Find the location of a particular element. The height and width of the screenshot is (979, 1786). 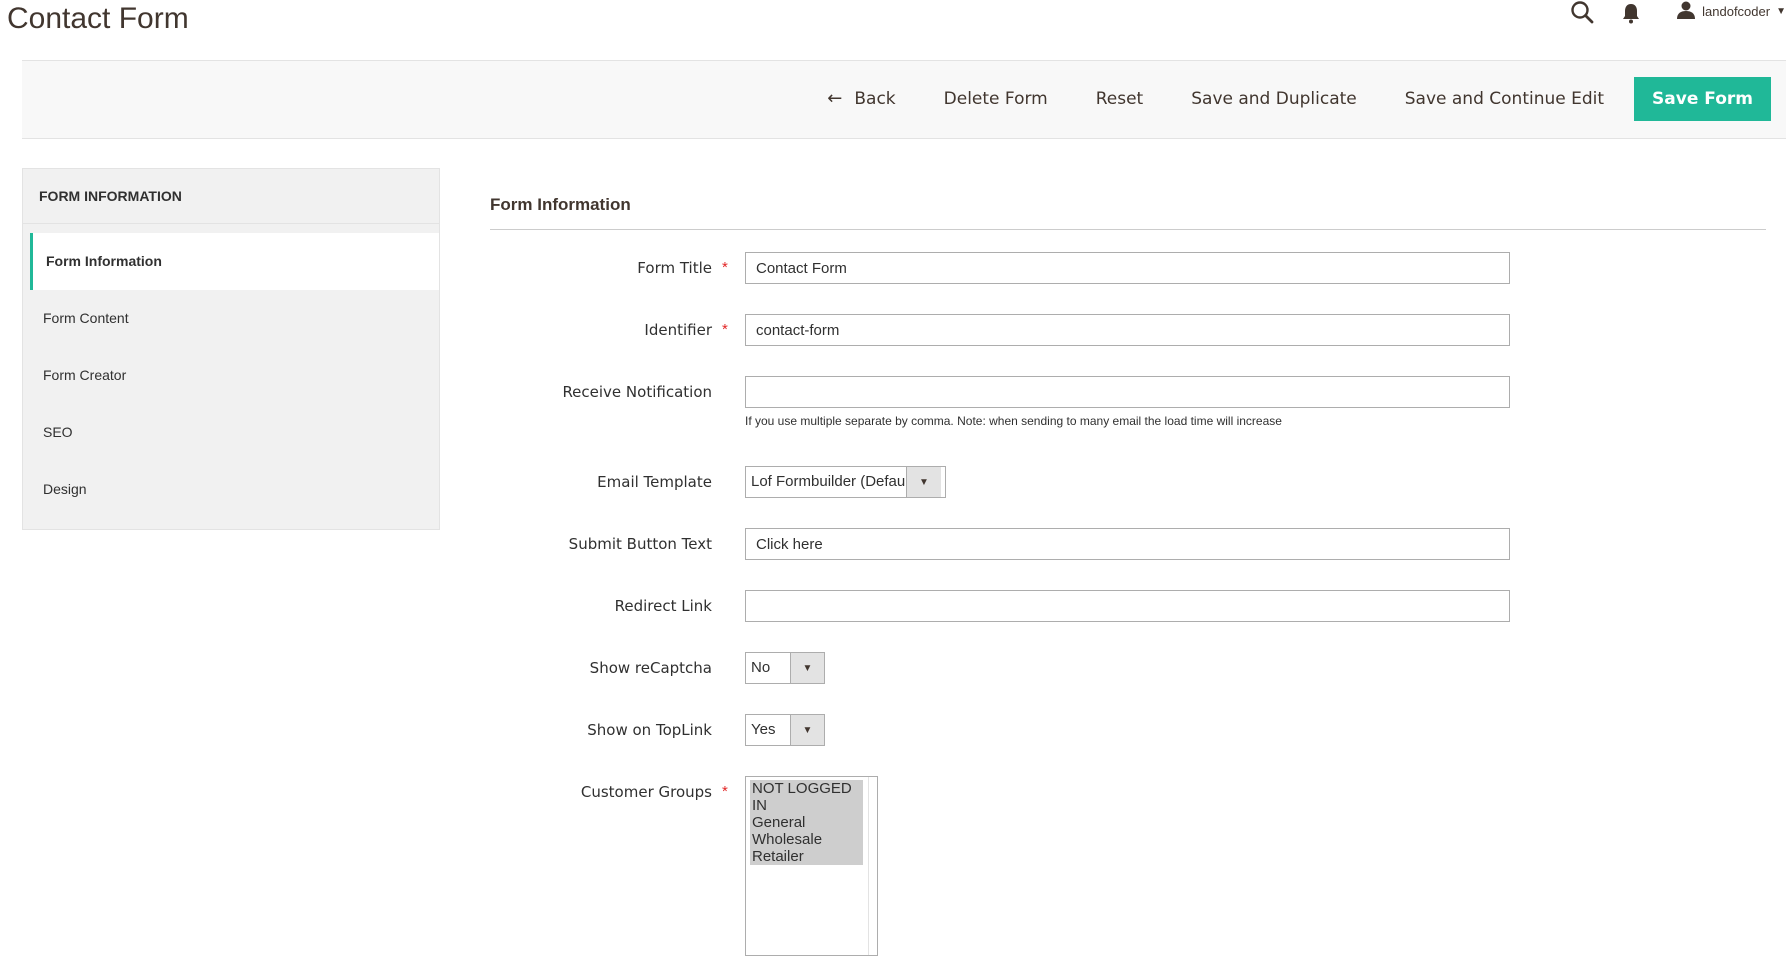

customer-group-option: Retailer is located at coordinates (806, 856).